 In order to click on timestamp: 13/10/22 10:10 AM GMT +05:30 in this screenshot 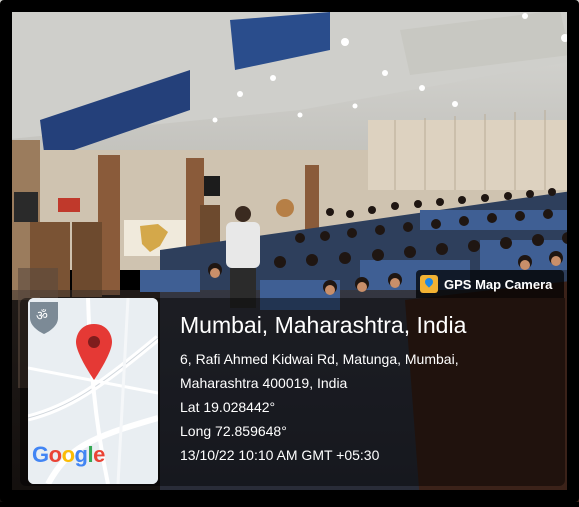, I will do `click(280, 455)`.